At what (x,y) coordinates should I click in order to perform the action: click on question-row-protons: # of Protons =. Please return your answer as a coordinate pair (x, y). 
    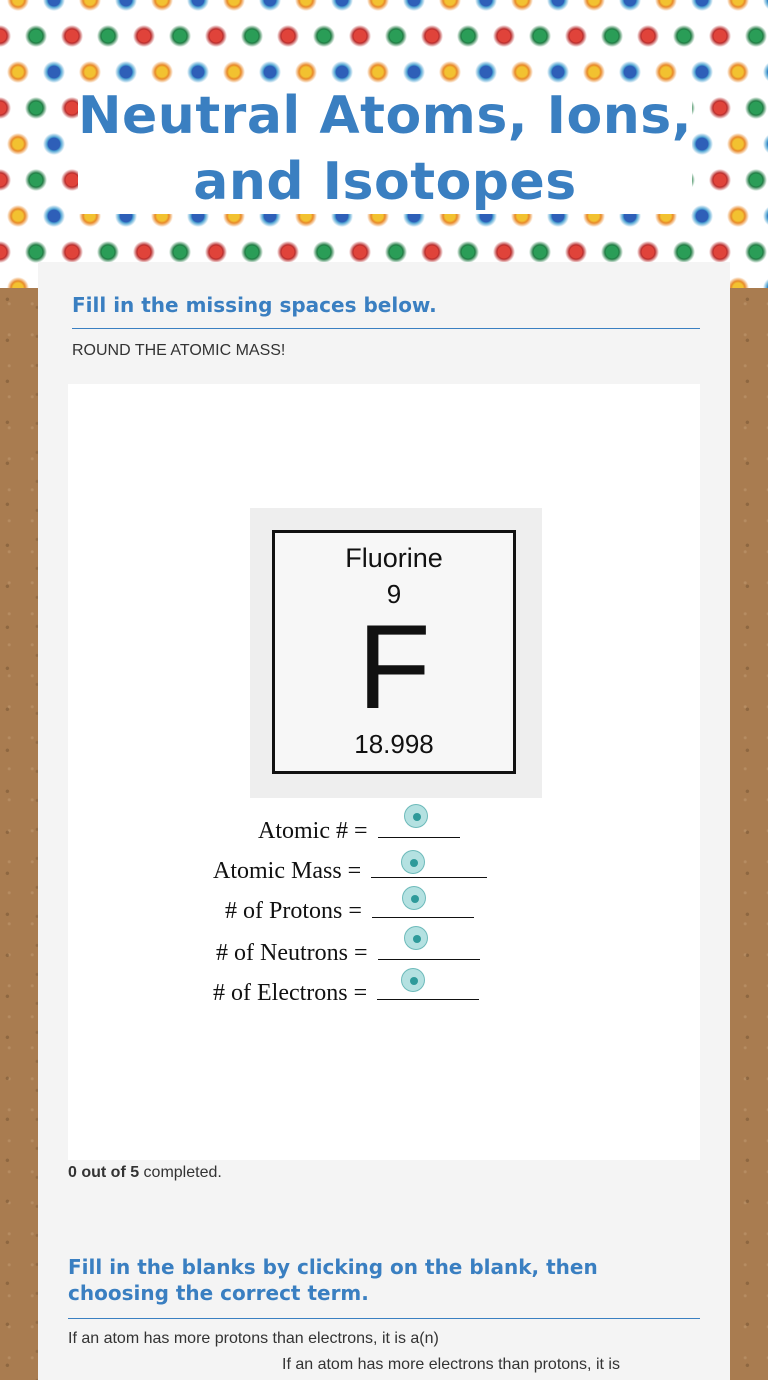
    Looking at the image, I should click on (349, 907).